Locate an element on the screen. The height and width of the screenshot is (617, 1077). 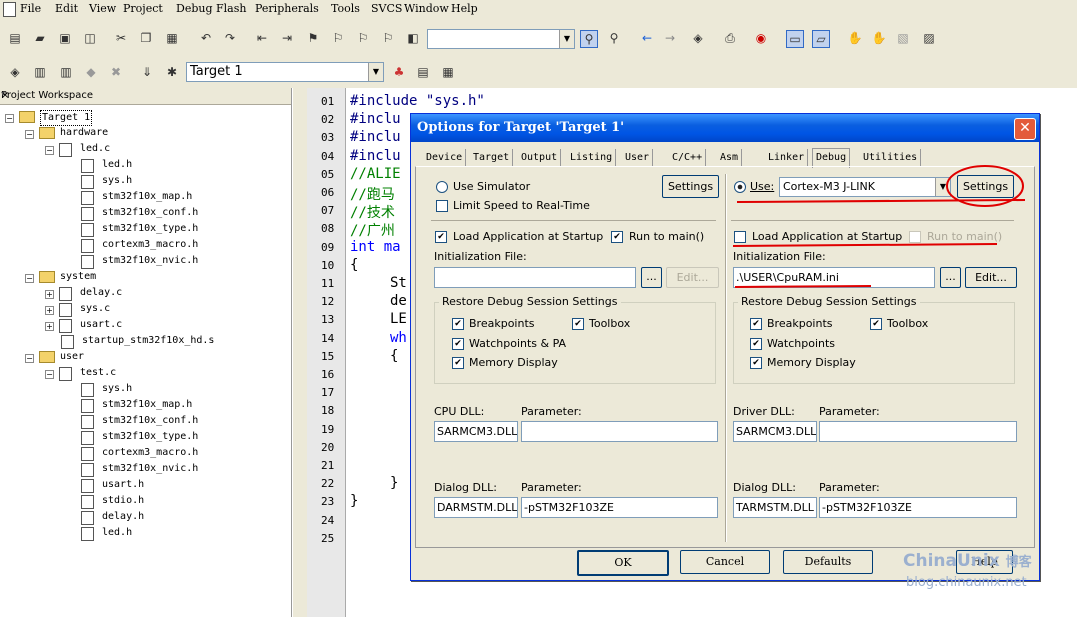
menu-flash: Flash is located at coordinates (231, 8).